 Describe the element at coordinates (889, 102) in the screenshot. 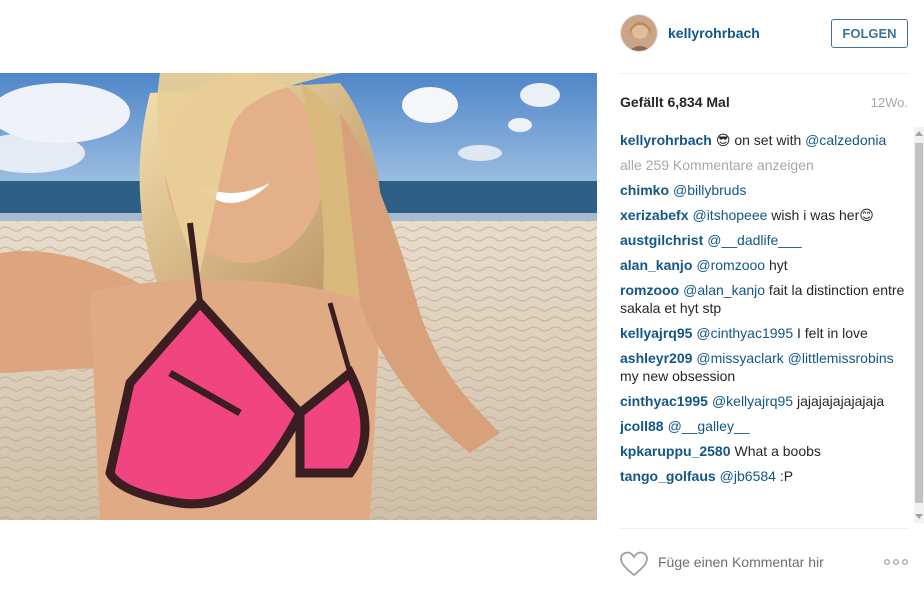

I see `post-age: 12Wo.` at that location.